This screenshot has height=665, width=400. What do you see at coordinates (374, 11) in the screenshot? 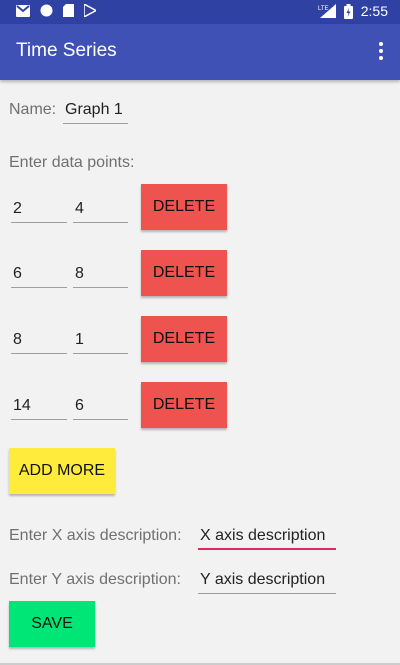
I see `clock: 2:55` at bounding box center [374, 11].